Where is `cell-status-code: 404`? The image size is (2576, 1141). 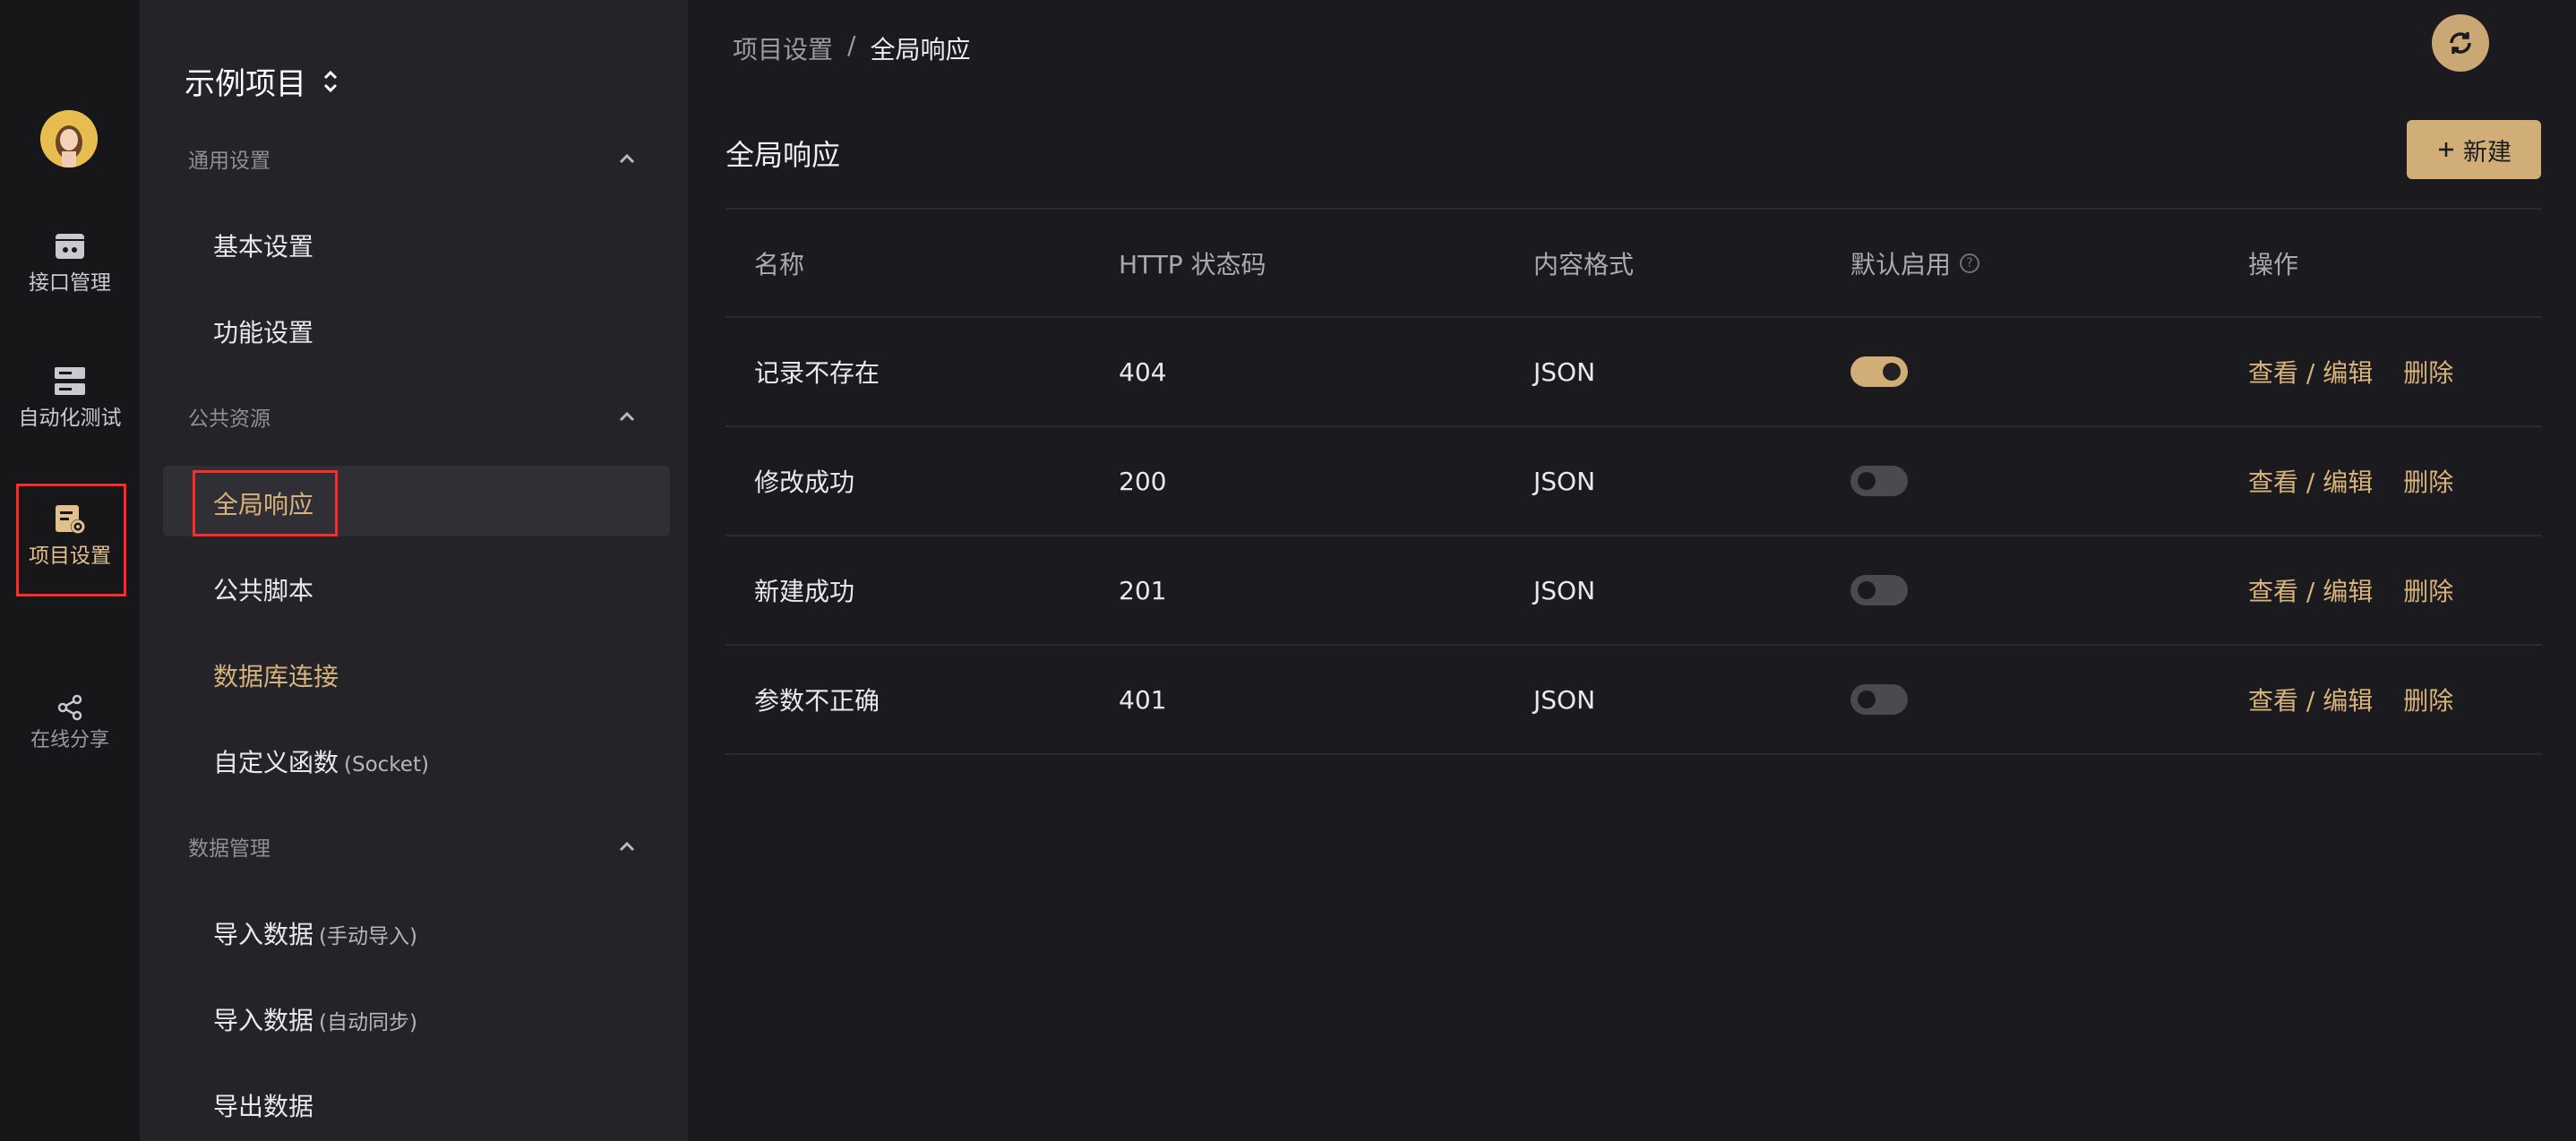 cell-status-code: 404 is located at coordinates (1143, 372).